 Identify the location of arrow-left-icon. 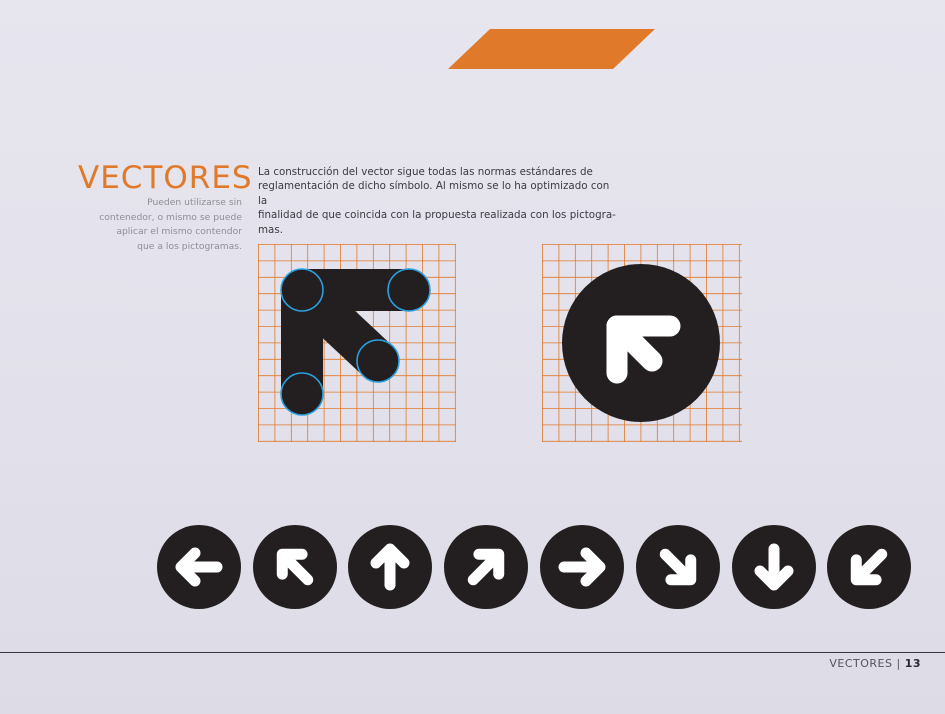
(199, 567).